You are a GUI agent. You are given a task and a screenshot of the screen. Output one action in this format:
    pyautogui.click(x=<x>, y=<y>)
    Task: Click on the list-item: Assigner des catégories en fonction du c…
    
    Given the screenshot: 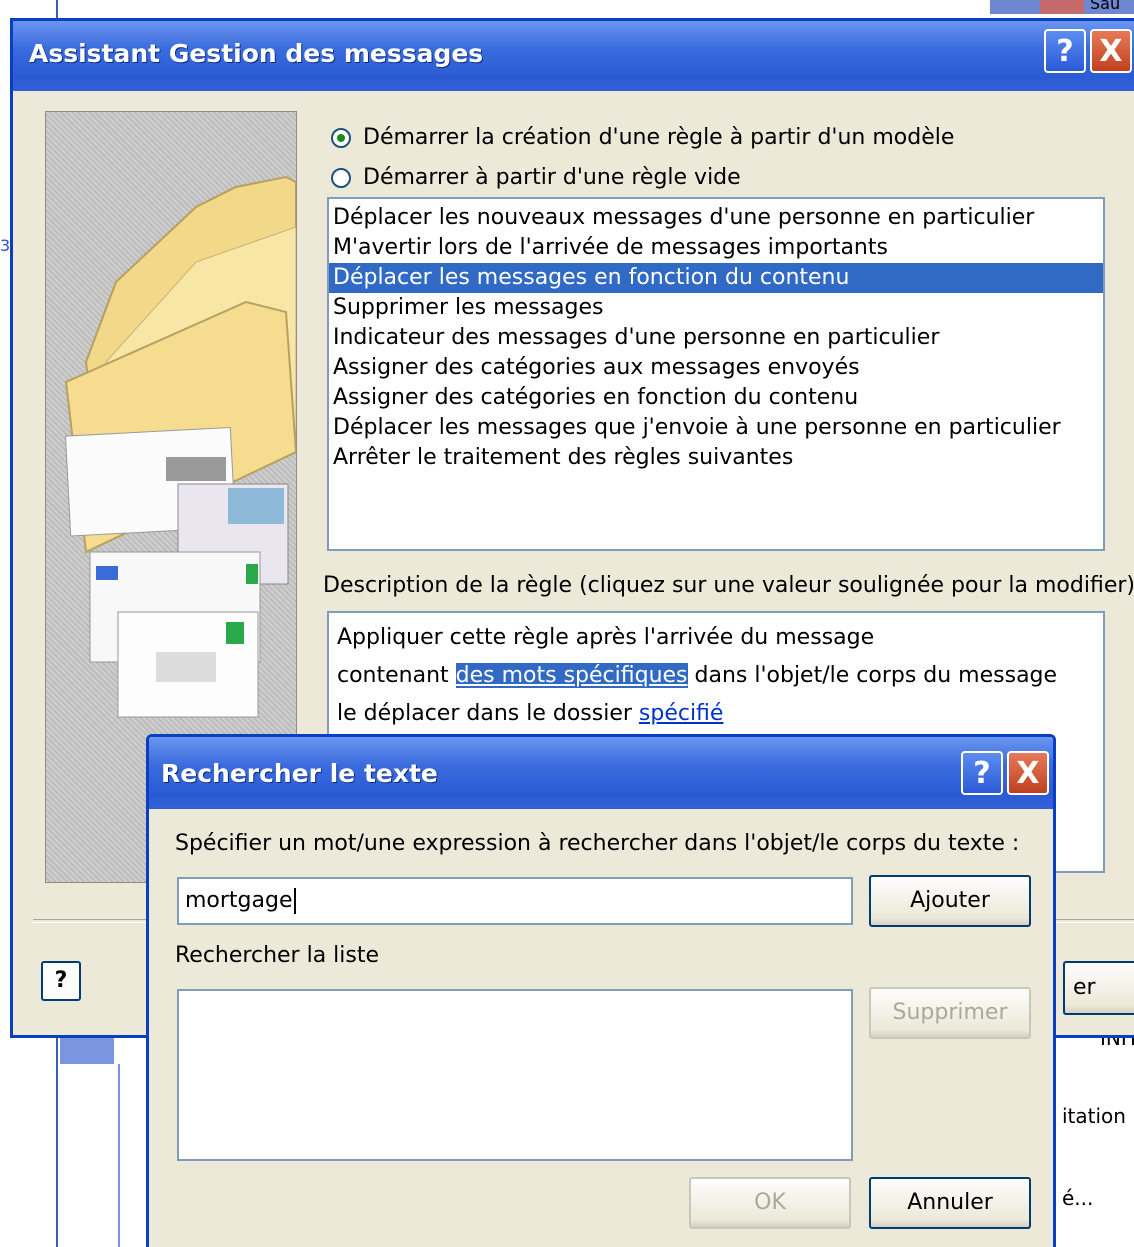 What is the action you would take?
    pyautogui.click(x=716, y=398)
    